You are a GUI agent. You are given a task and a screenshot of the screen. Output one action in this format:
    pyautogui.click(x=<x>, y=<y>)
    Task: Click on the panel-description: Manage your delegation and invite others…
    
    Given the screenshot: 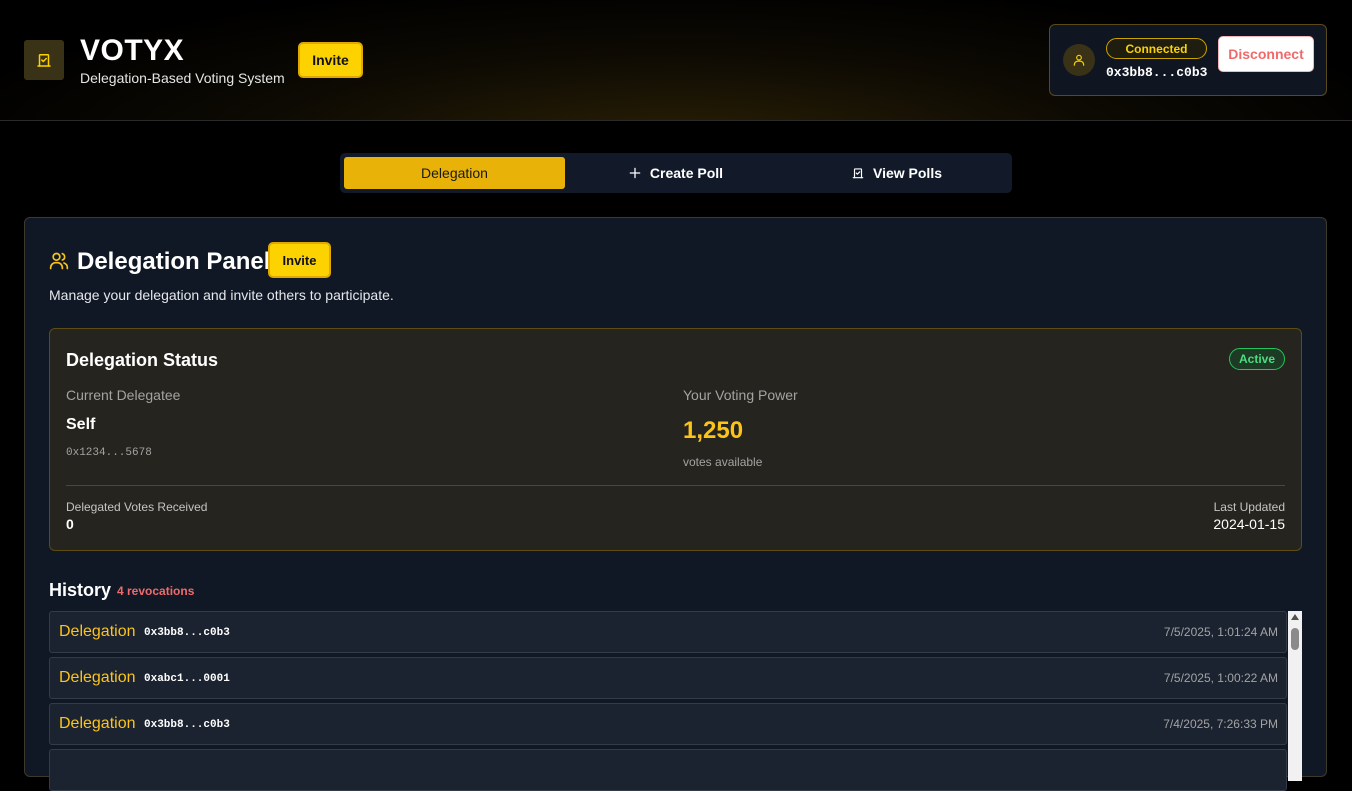 What is the action you would take?
    pyautogui.click(x=221, y=295)
    